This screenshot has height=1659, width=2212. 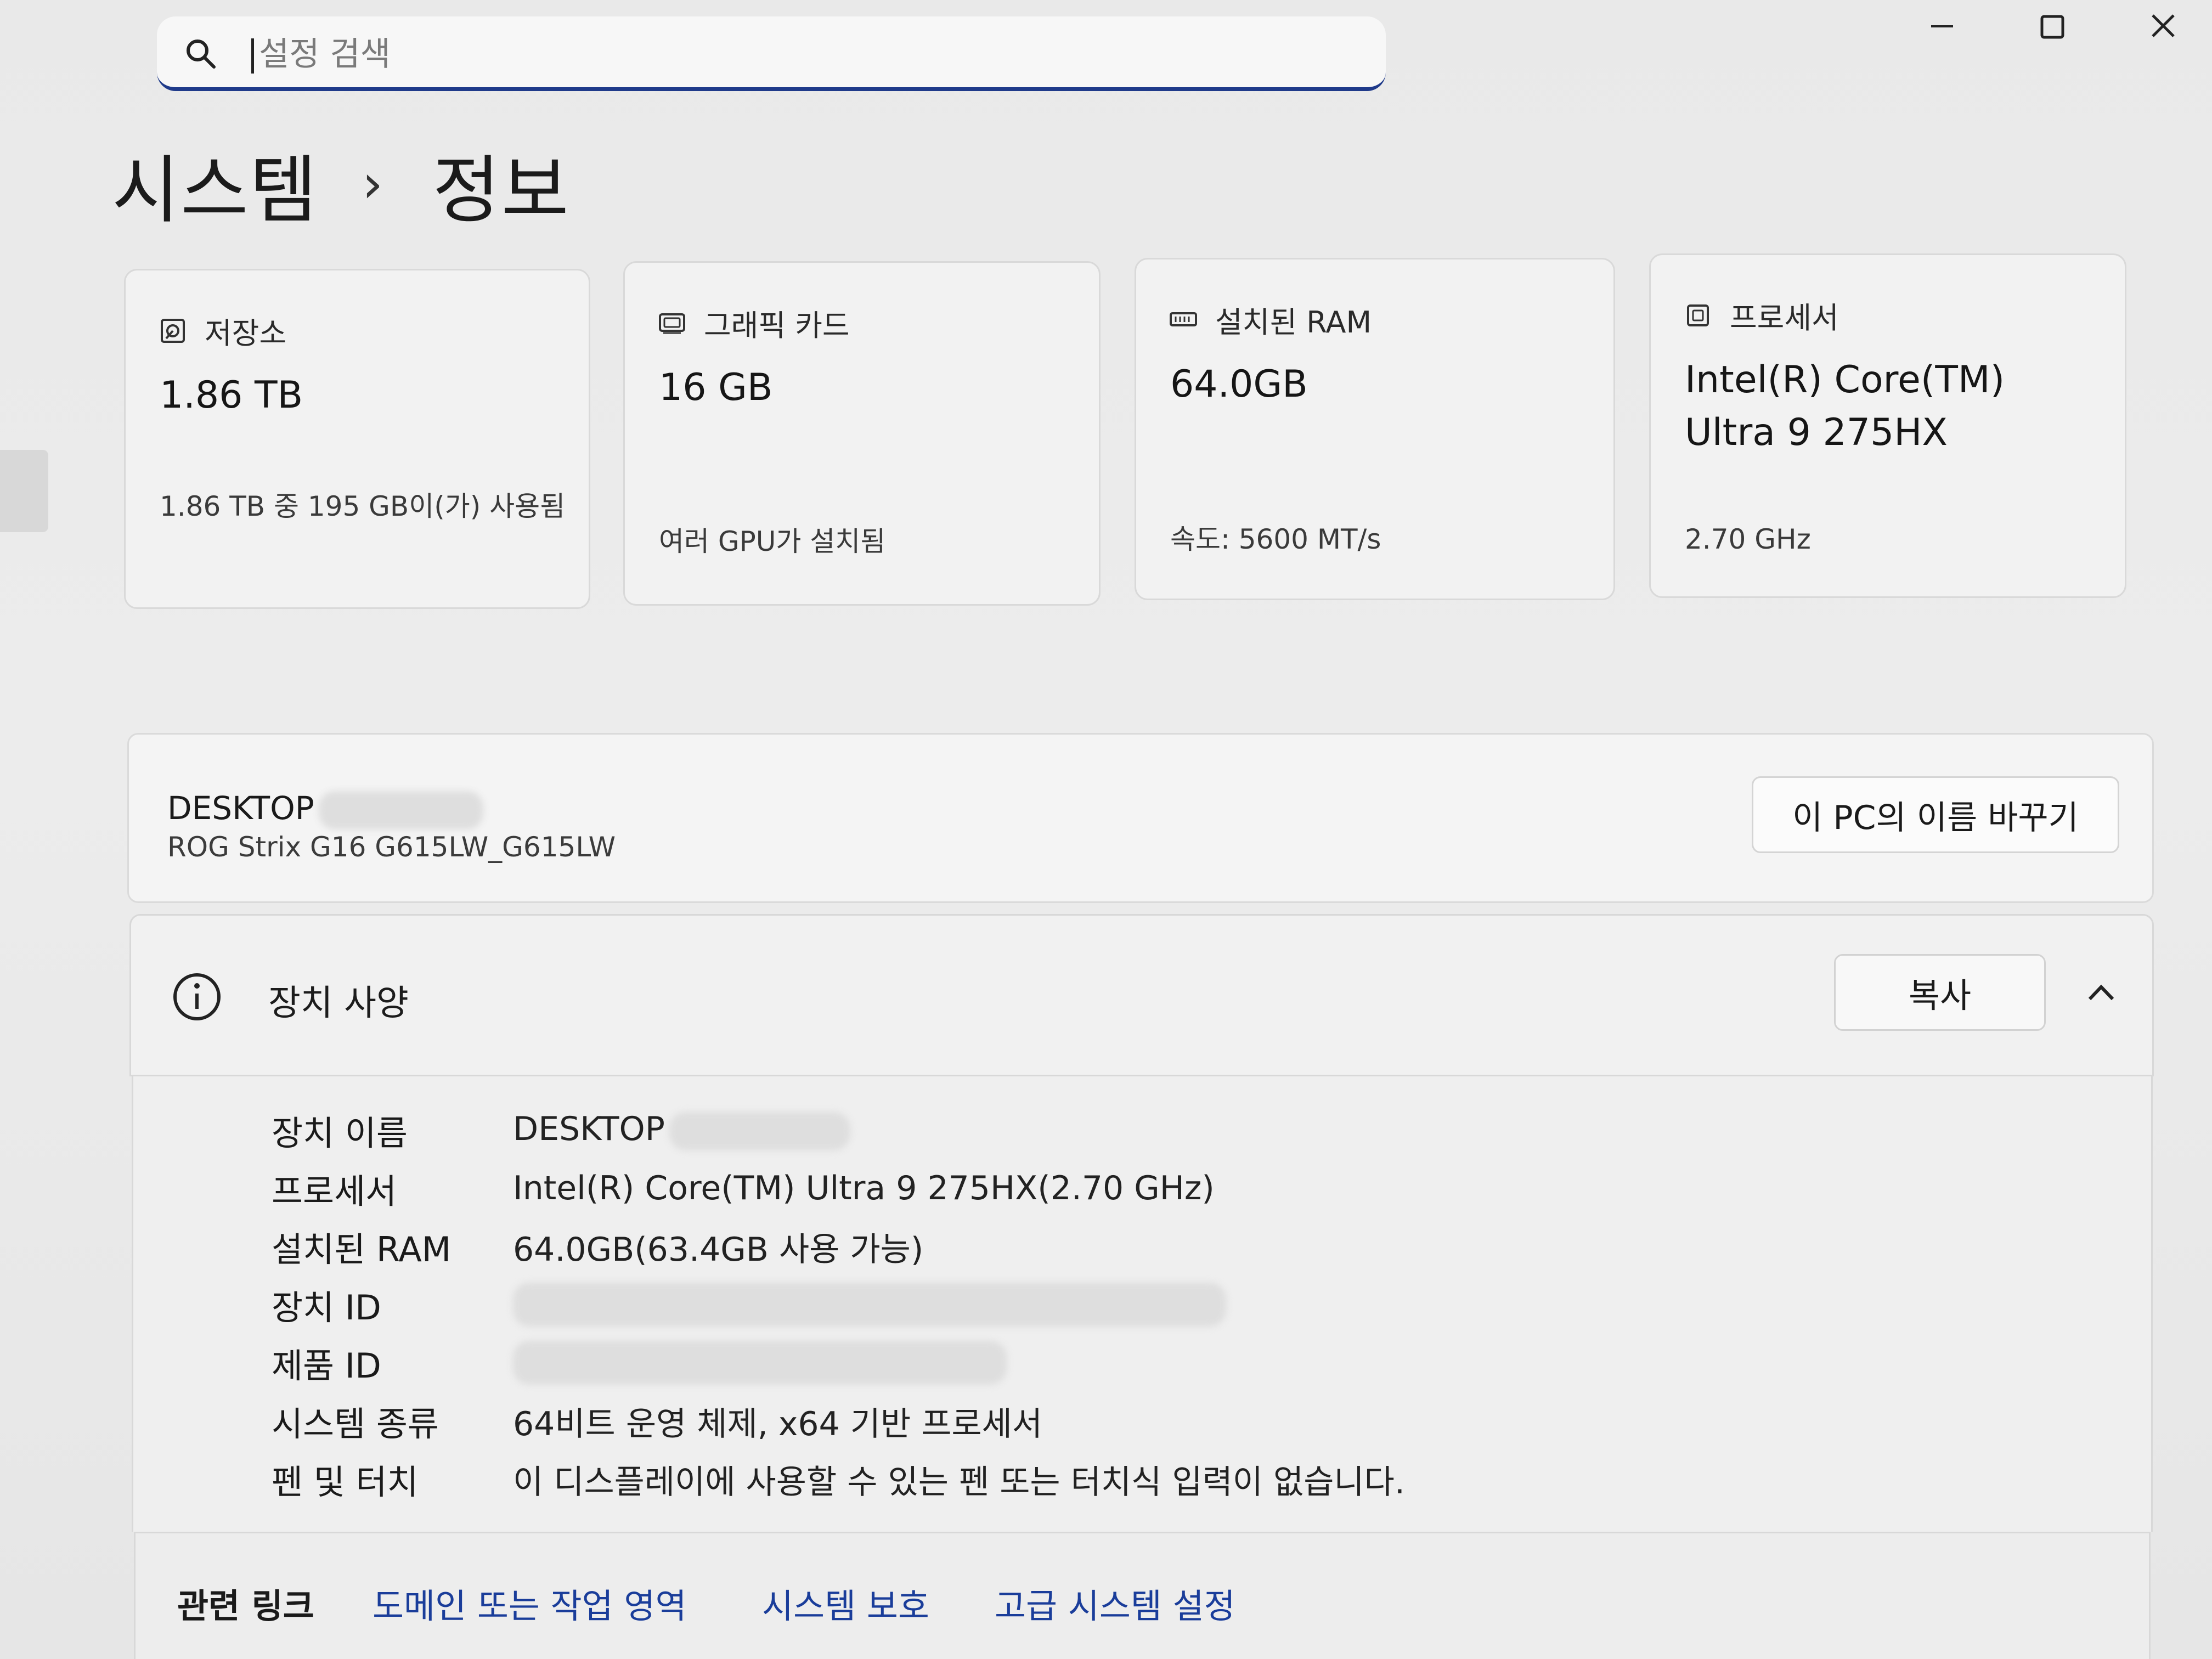 I want to click on info-icon, so click(x=197, y=997).